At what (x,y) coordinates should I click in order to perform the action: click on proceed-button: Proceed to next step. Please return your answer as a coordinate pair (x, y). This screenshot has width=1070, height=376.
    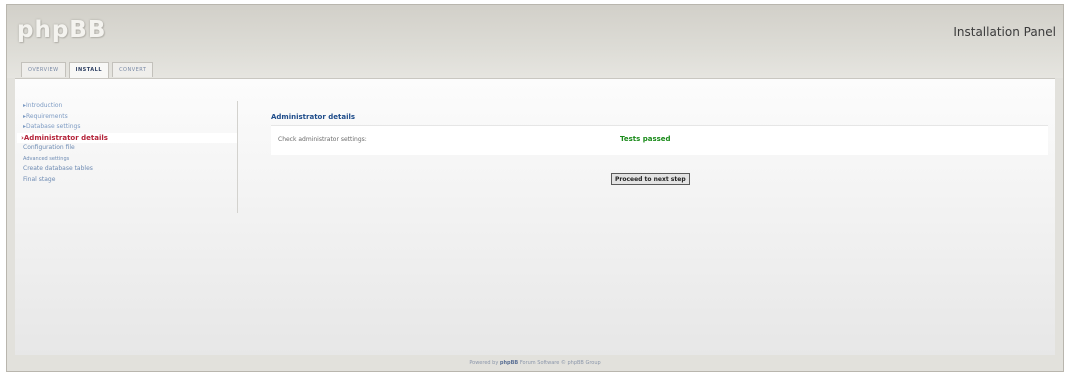
    Looking at the image, I should click on (650, 179).